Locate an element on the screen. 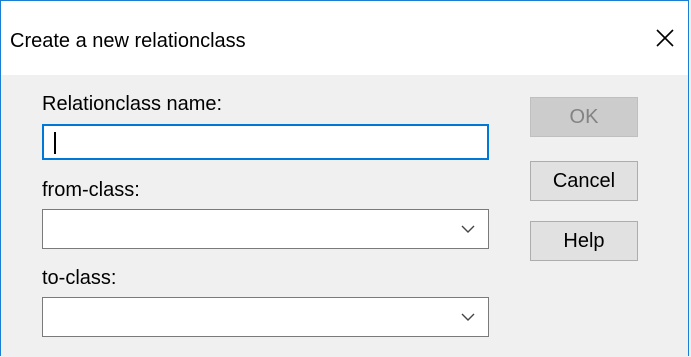  from-class-label: from-class: is located at coordinates (91, 190).